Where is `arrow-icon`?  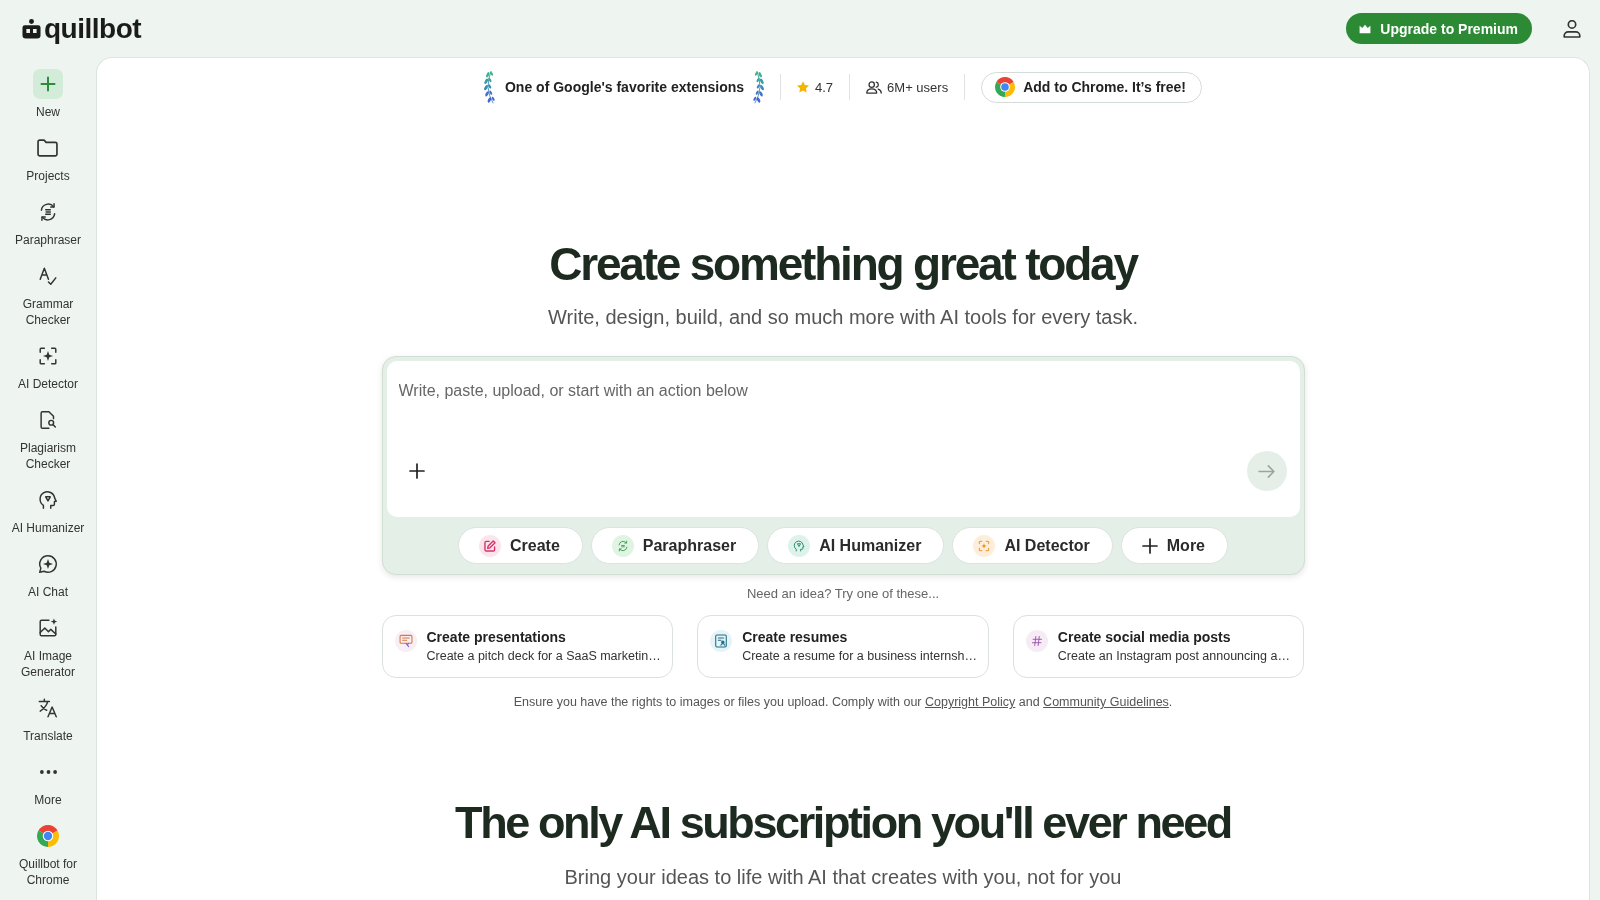 arrow-icon is located at coordinates (1266, 471).